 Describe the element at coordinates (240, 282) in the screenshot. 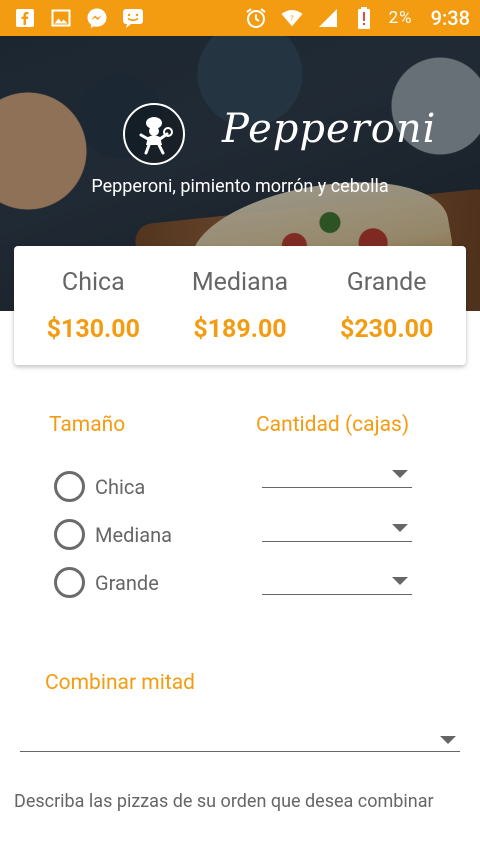

I see `price-size-label: Mediana` at that location.